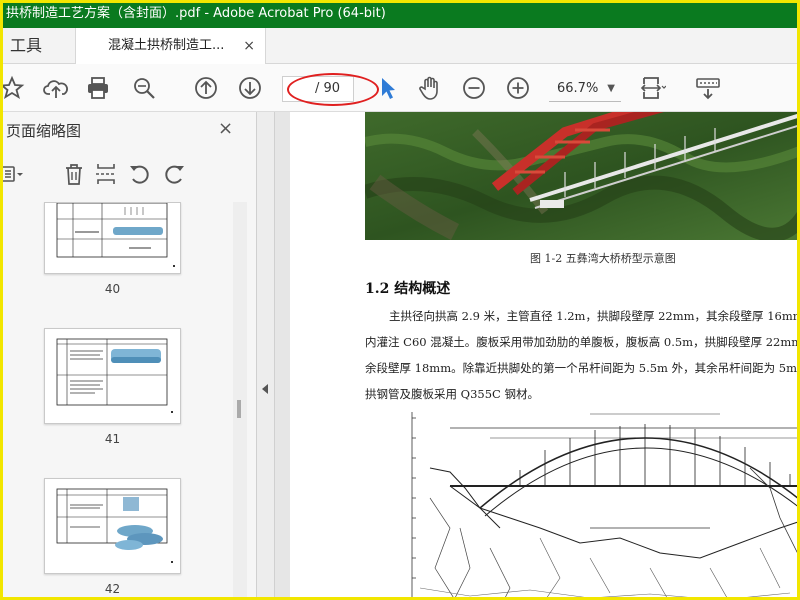 This screenshot has height=600, width=800. Describe the element at coordinates (333, 89) in the screenshot. I see `red-annotation-ellipse` at that location.